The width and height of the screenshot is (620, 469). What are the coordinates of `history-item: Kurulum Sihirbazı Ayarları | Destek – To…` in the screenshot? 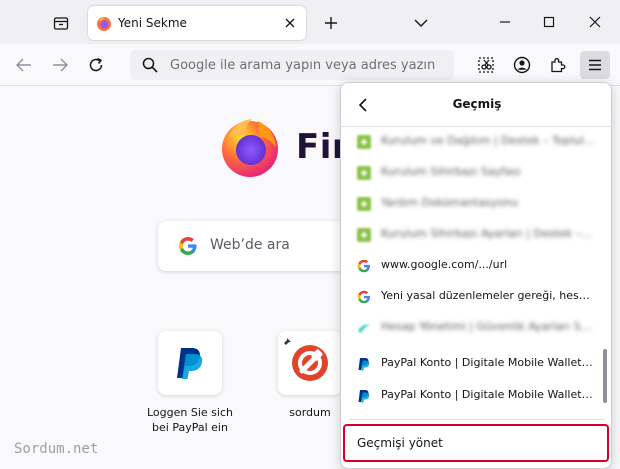 It's located at (474, 235).